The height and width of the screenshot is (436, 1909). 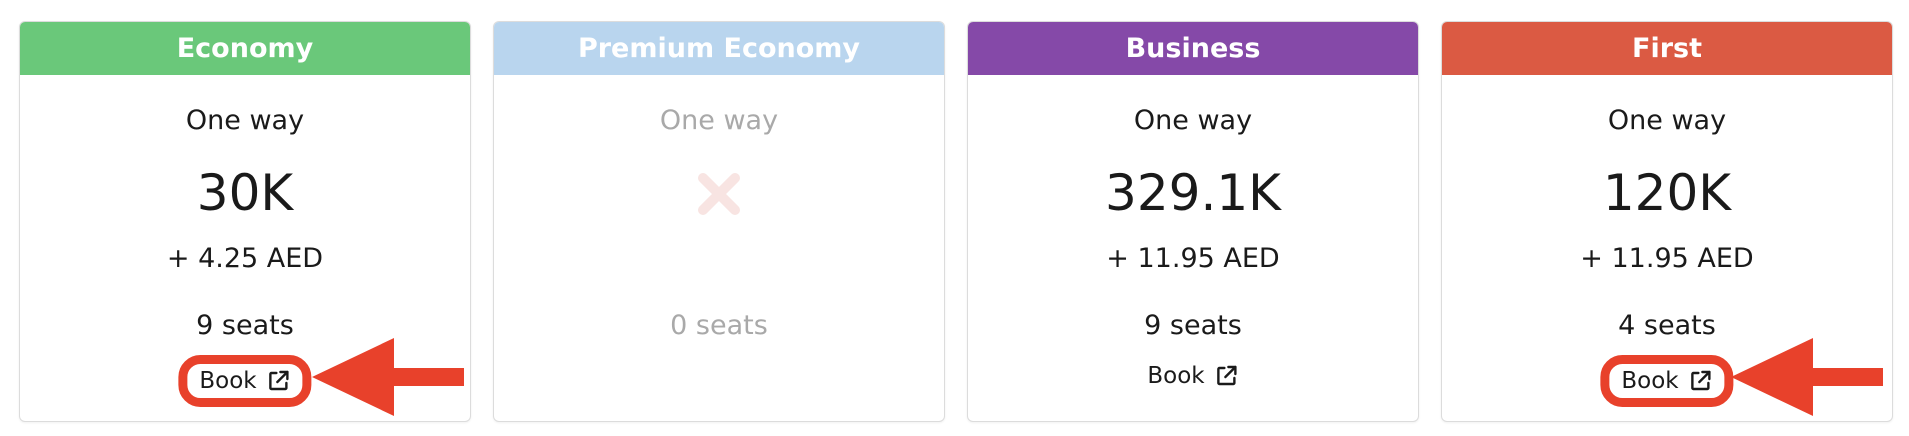 I want to click on book-button-business: Book, so click(x=1192, y=376).